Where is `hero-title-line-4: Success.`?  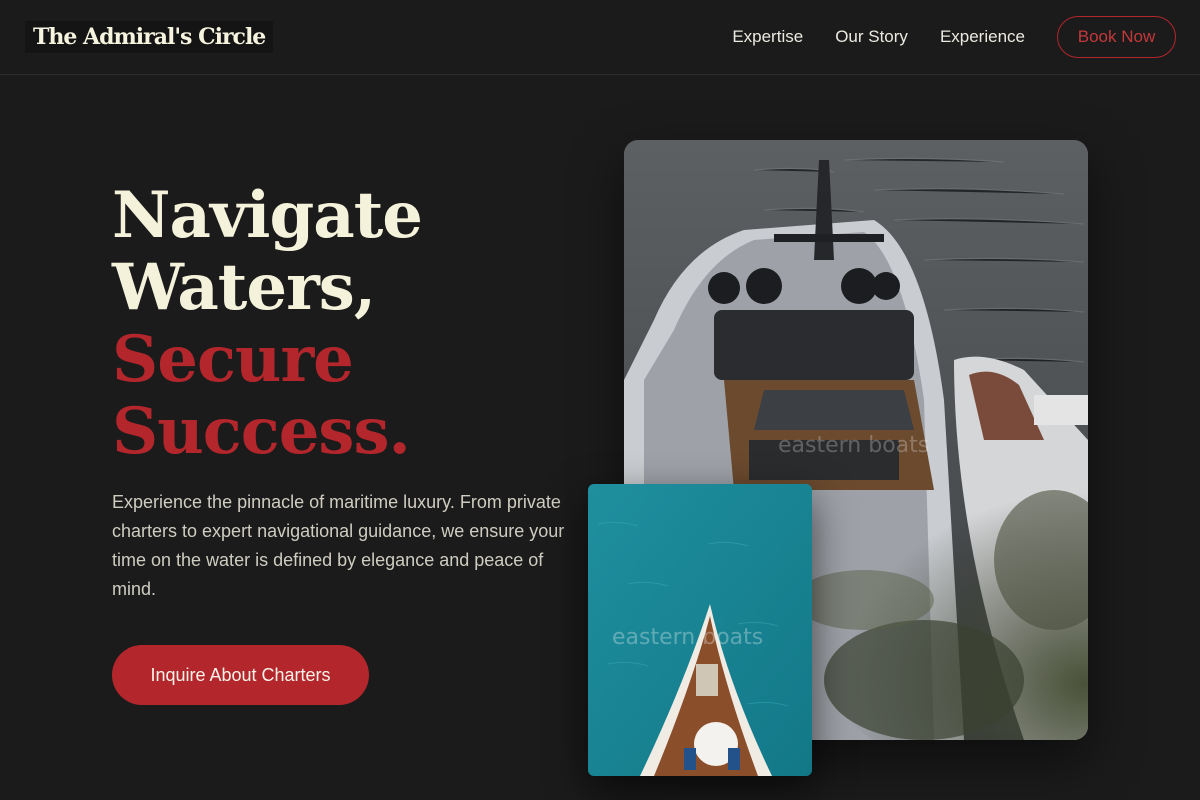
hero-title-line-4: Success. is located at coordinates (261, 431).